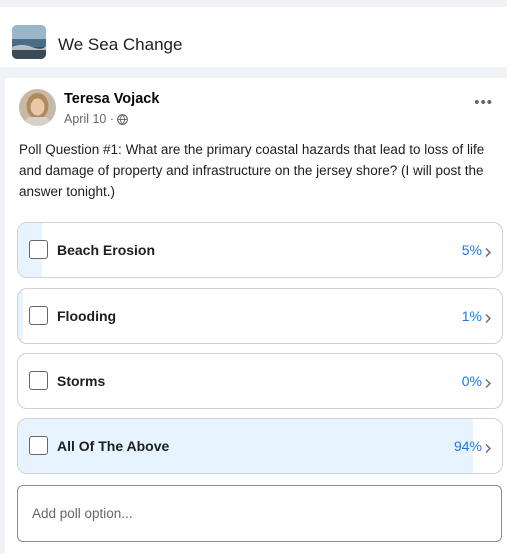 The height and width of the screenshot is (554, 507). What do you see at coordinates (106, 250) in the screenshot?
I see `poll-option-label: Beach Erosion` at bounding box center [106, 250].